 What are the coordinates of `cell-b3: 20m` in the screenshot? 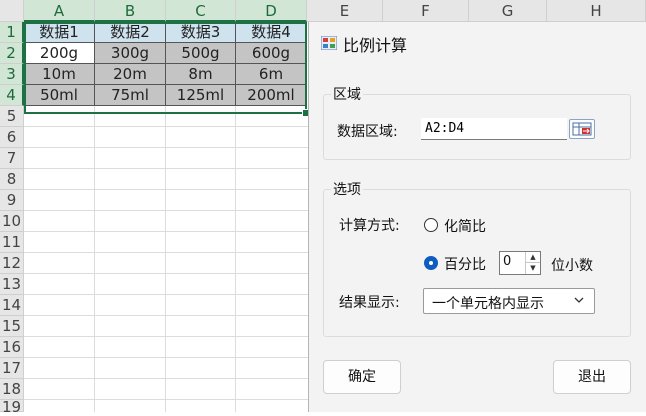 It's located at (130, 74).